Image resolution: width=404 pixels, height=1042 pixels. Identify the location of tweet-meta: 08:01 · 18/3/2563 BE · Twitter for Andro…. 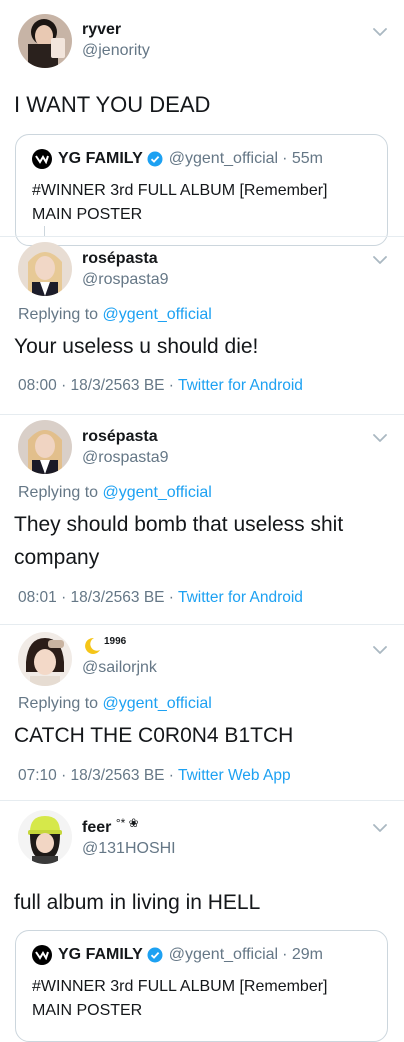
(160, 598).